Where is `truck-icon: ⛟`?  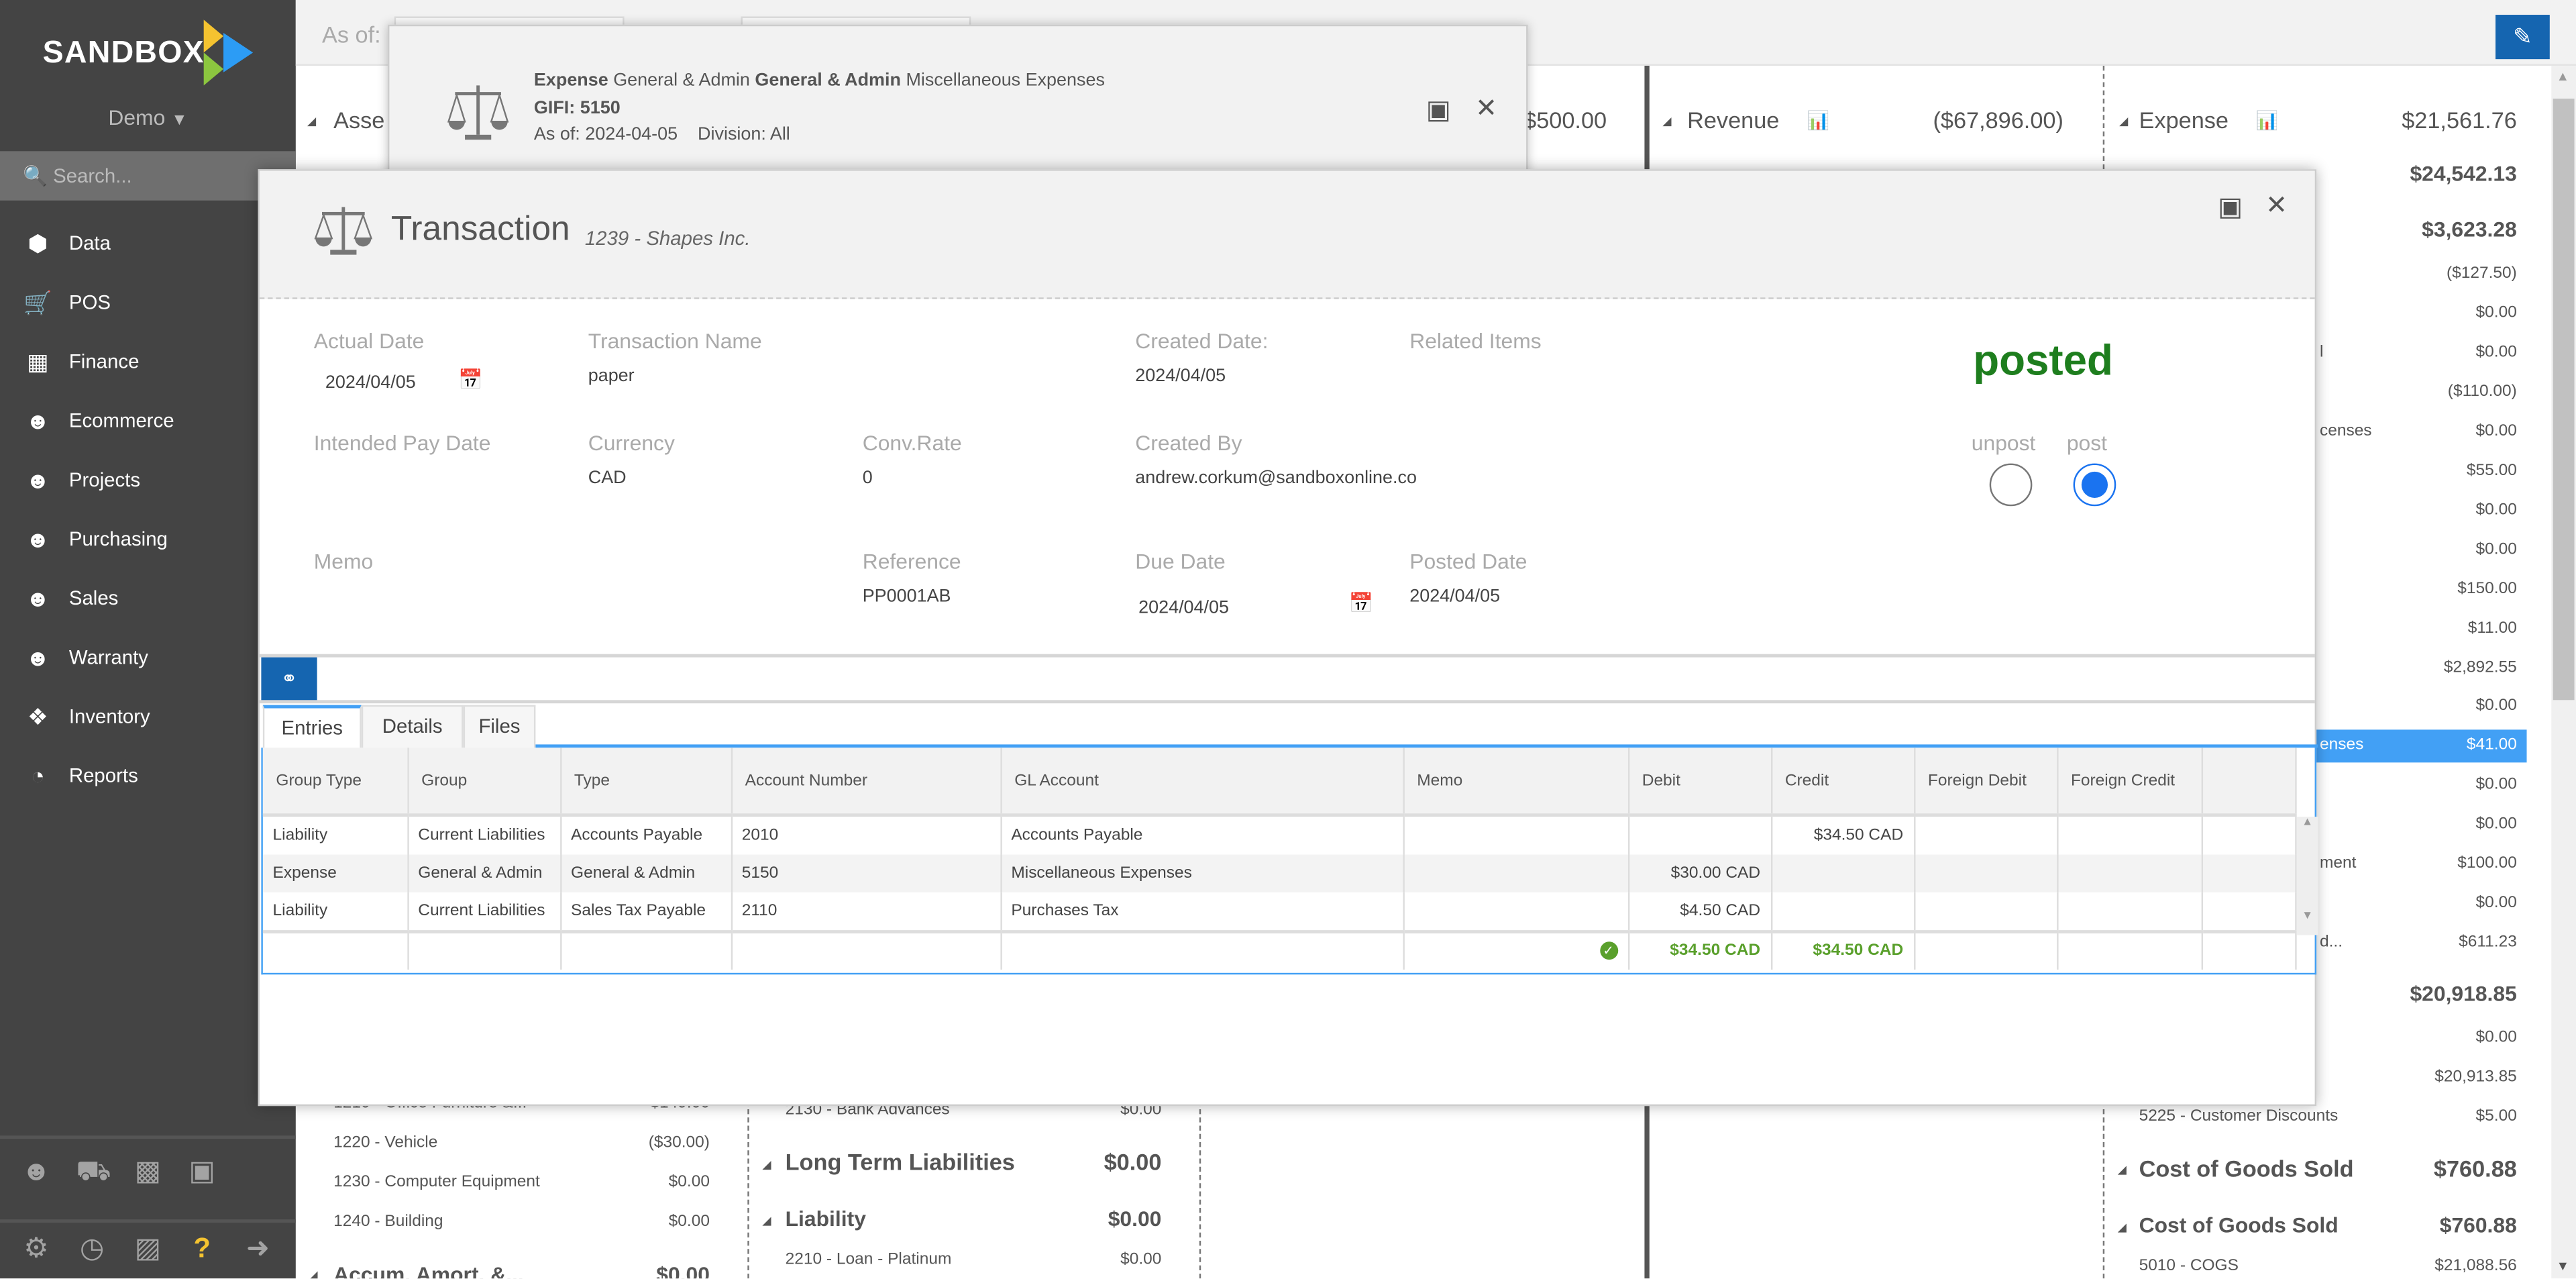 truck-icon: ⛟ is located at coordinates (93, 1174).